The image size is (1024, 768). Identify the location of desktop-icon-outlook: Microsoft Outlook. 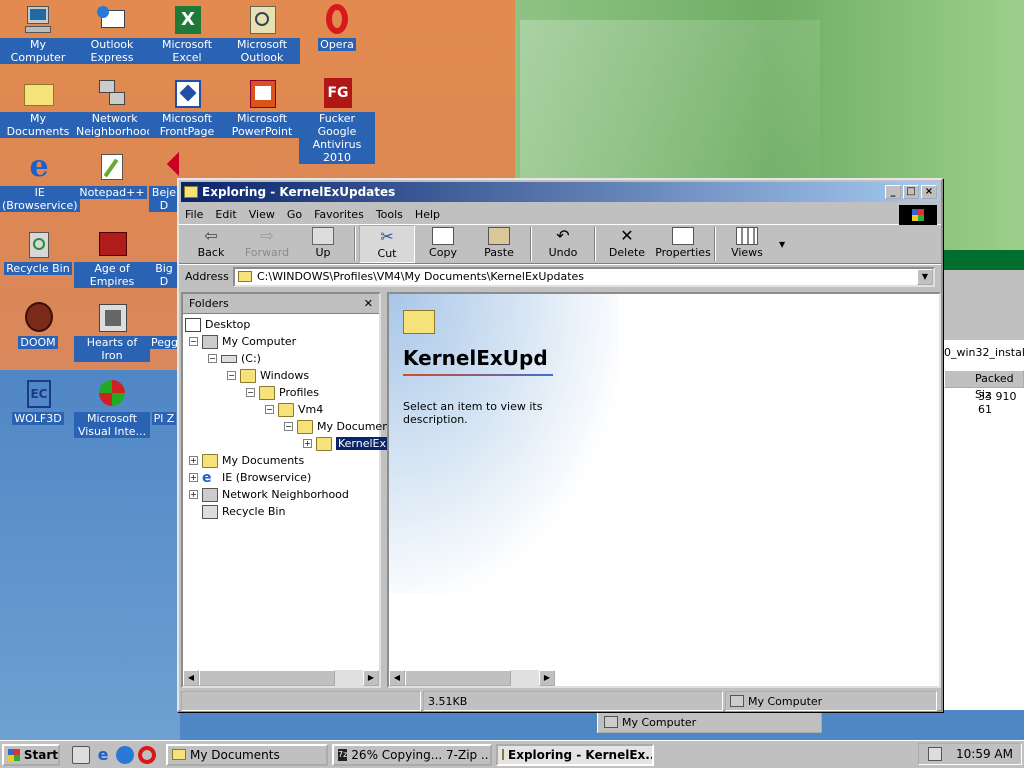
(262, 34).